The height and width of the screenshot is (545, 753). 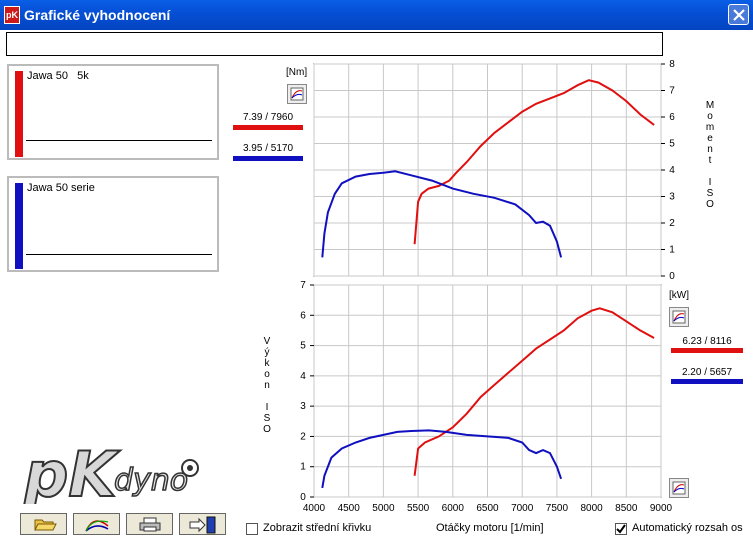 I want to click on close-icon, so click(x=739, y=15).